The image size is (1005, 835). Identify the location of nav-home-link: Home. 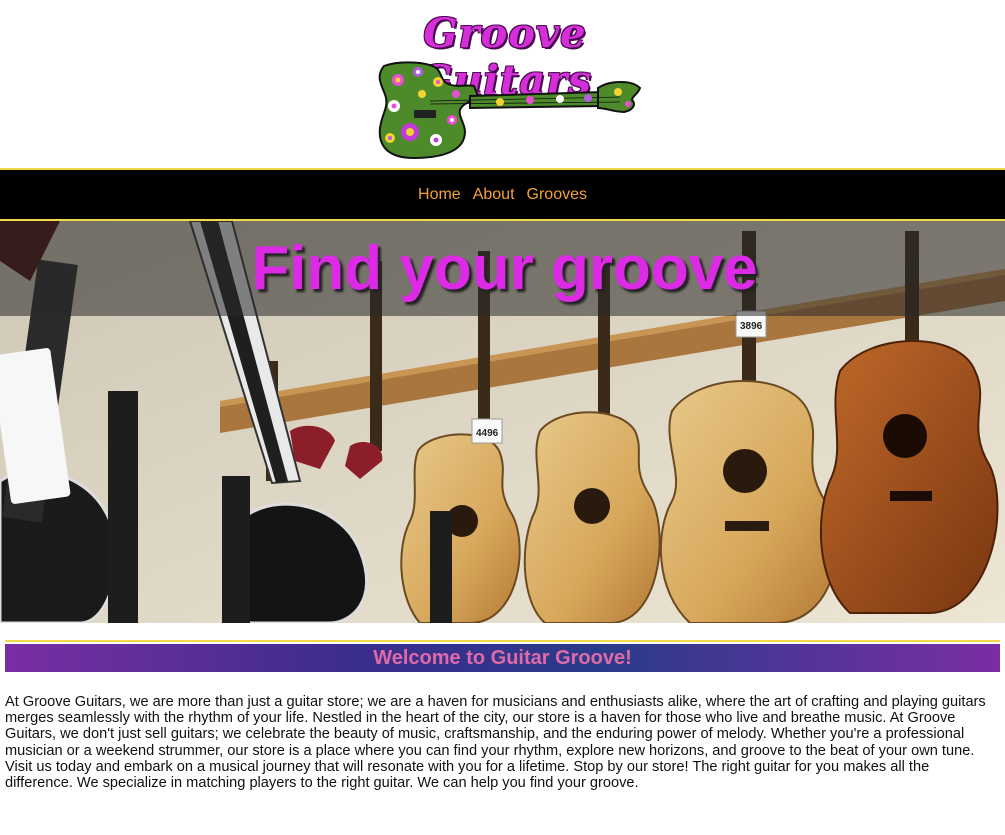
(439, 195).